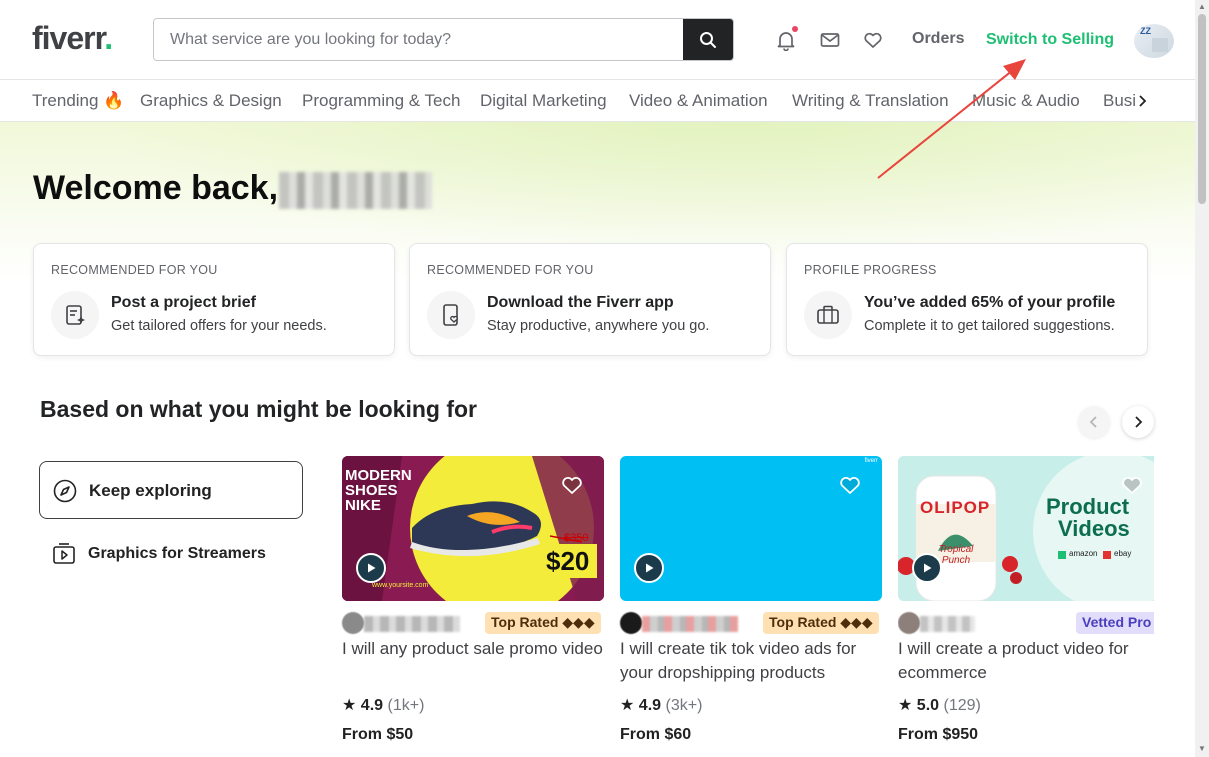 The width and height of the screenshot is (1209, 757). Describe the element at coordinates (955, 507) in the screenshot. I see `thumb-brand: OLIPOP` at that location.